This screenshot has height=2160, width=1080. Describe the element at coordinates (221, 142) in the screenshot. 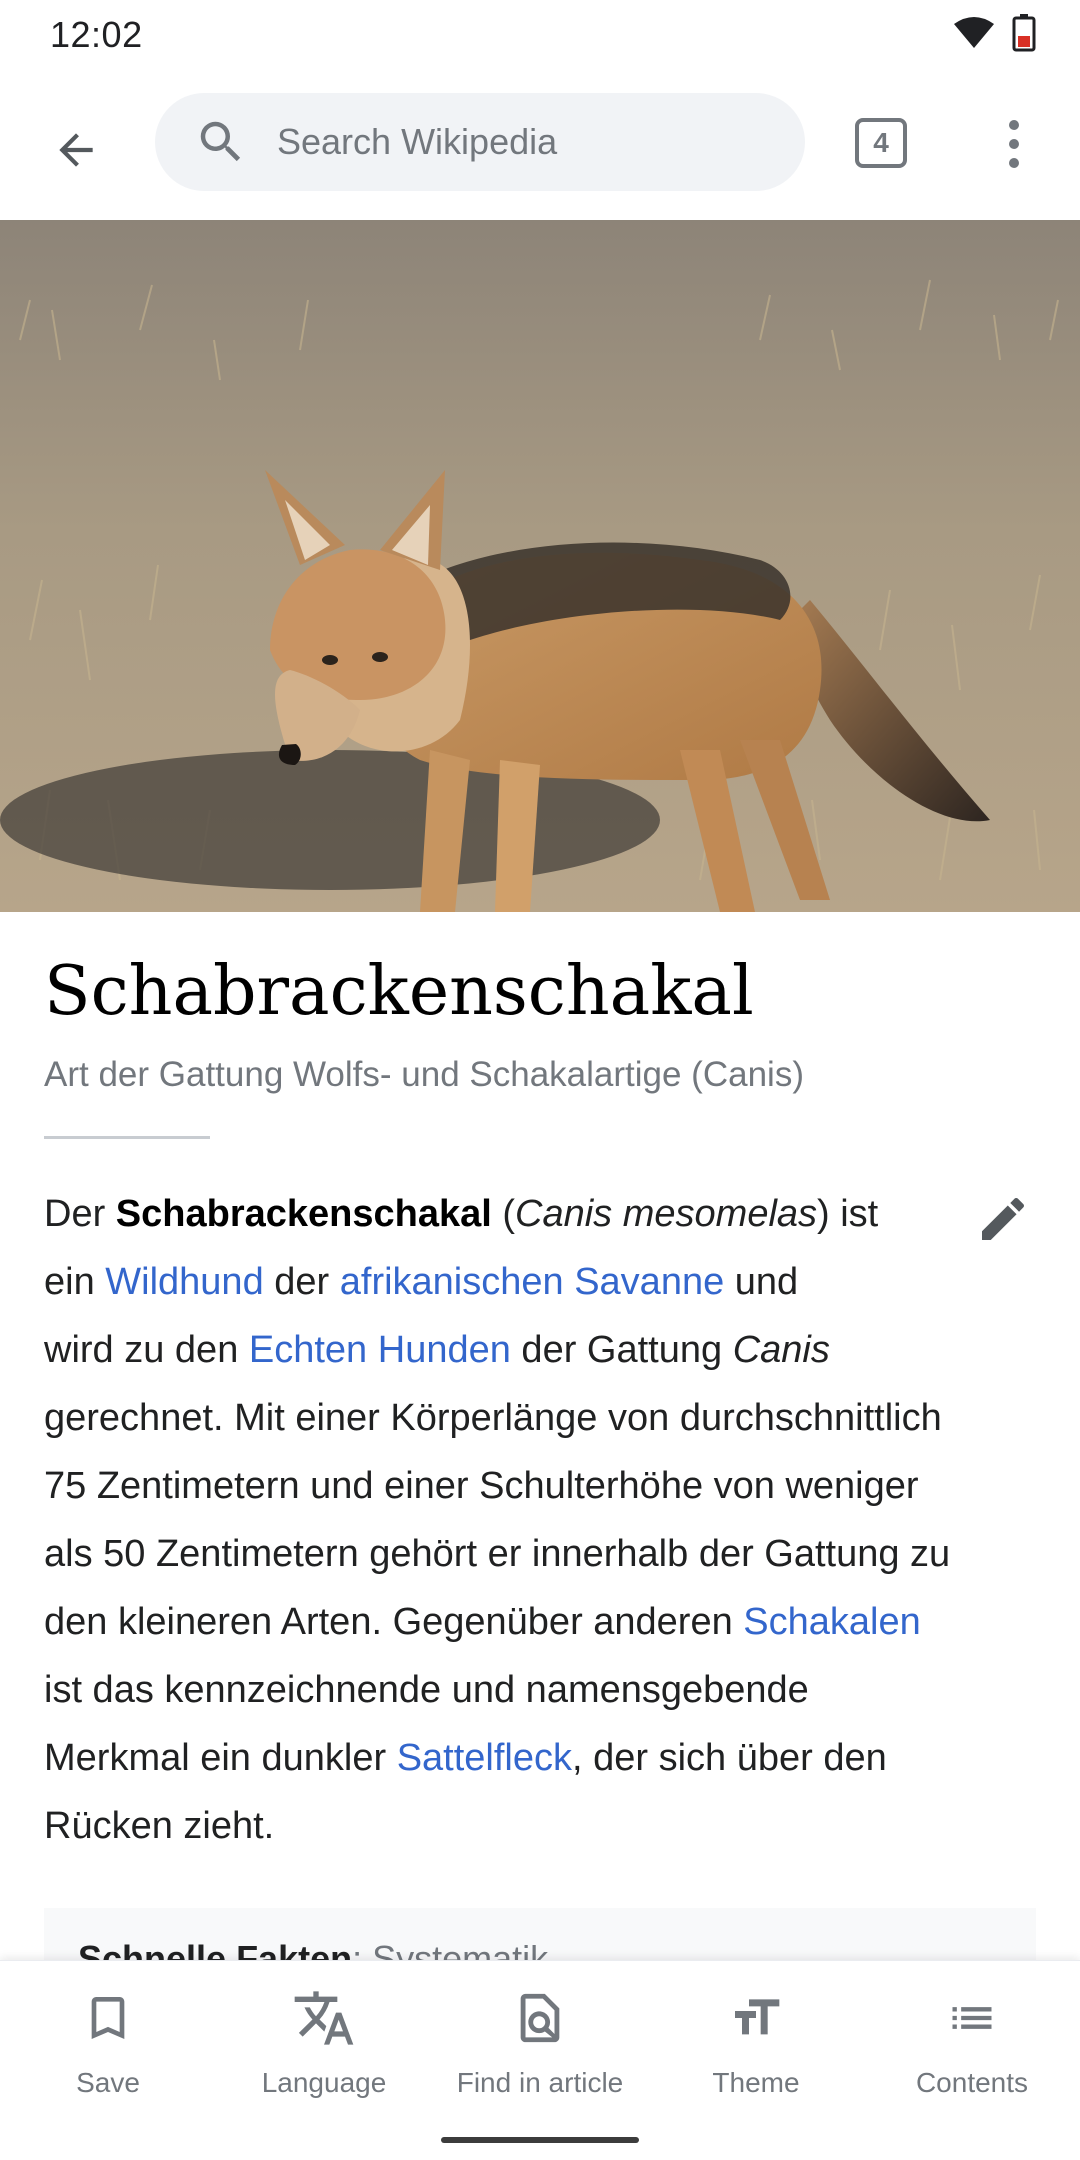

I see `search-icon` at that location.